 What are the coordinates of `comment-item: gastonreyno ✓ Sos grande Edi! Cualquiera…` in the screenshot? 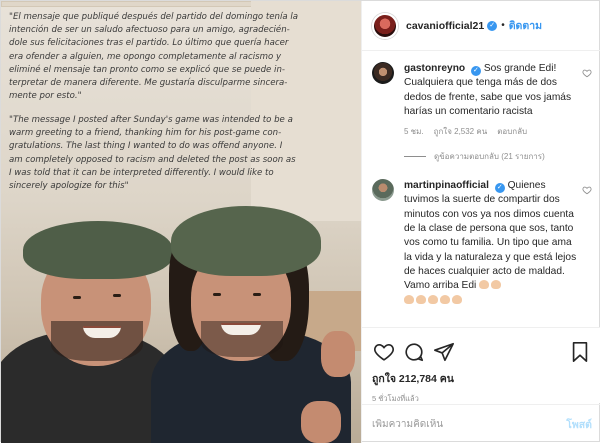 It's located at (482, 100).